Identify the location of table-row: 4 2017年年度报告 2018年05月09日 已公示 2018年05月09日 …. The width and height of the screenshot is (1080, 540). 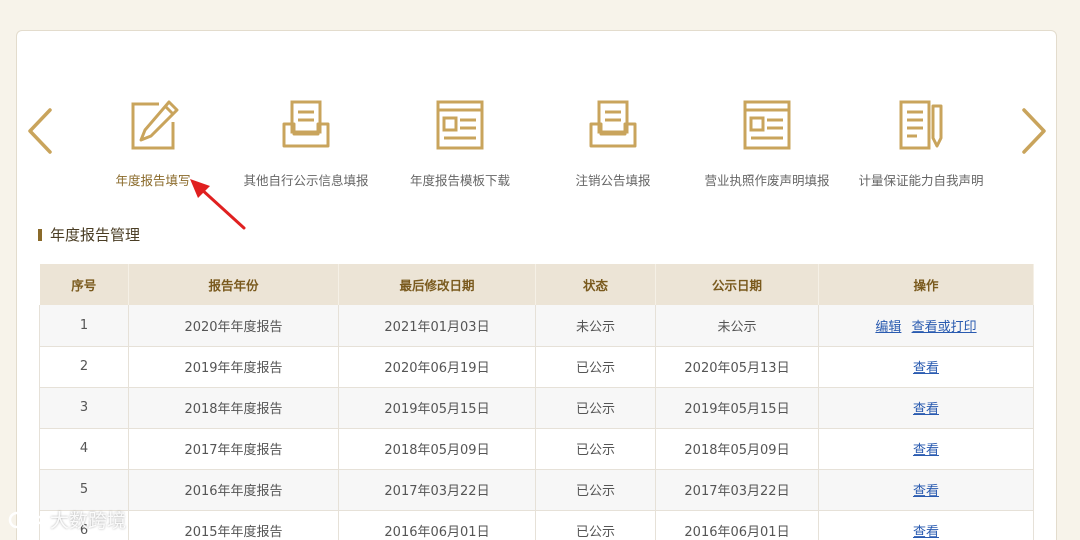
(536, 449).